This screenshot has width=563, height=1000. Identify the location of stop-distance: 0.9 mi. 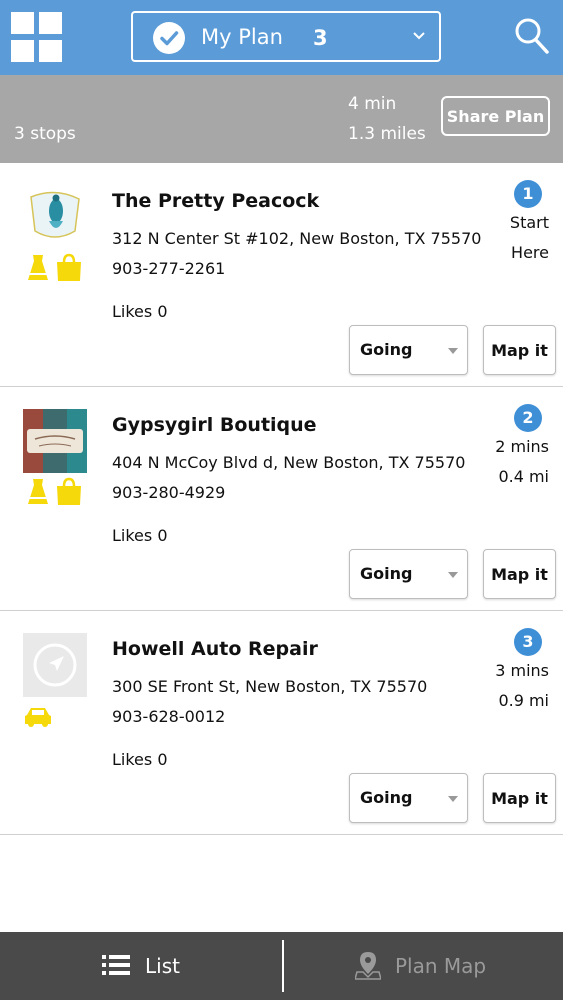
(523, 700).